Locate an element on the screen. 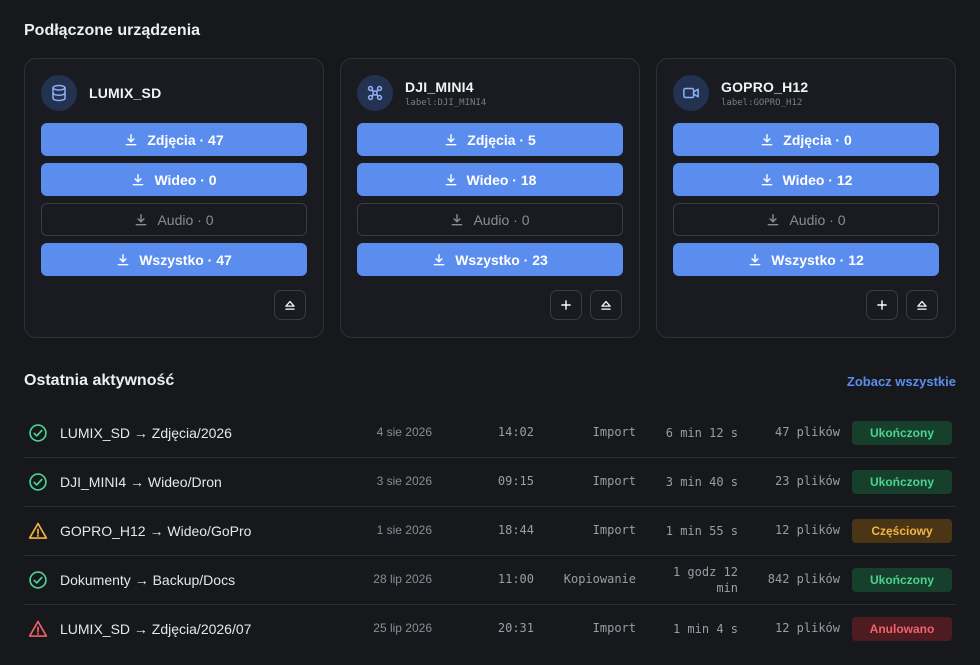 This screenshot has width=980, height=665. status-badge: Częściowy is located at coordinates (902, 531).